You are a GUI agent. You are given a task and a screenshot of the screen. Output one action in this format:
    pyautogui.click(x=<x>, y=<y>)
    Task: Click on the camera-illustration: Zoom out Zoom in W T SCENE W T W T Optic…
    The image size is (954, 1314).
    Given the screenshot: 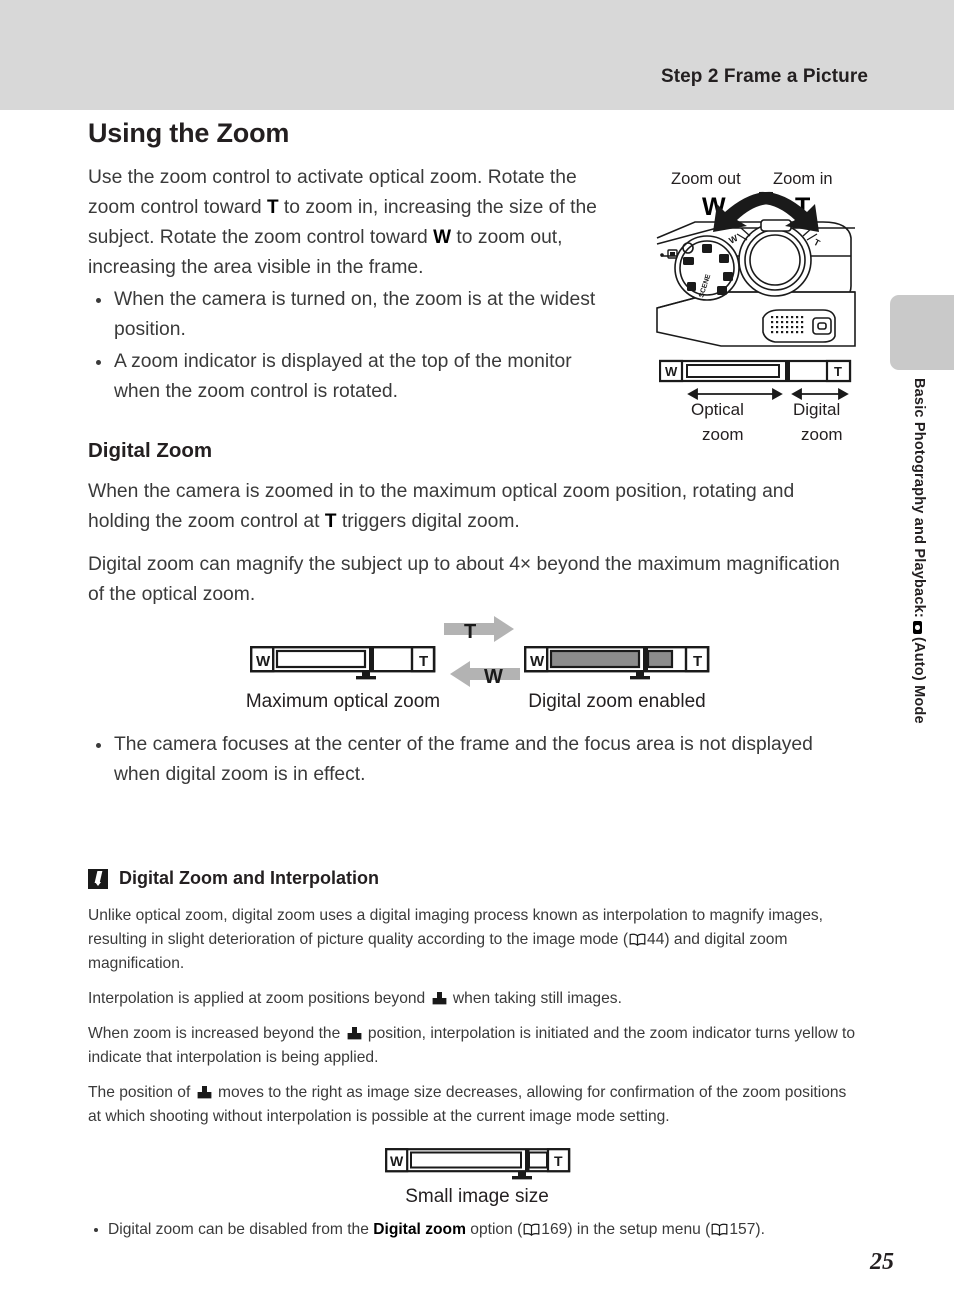 What is the action you would take?
    pyautogui.click(x=760, y=310)
    